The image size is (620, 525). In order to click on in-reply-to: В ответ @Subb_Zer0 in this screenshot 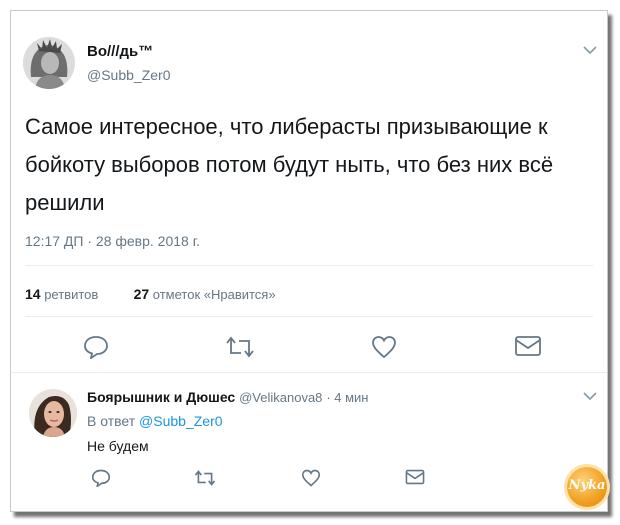, I will do `click(155, 421)`.